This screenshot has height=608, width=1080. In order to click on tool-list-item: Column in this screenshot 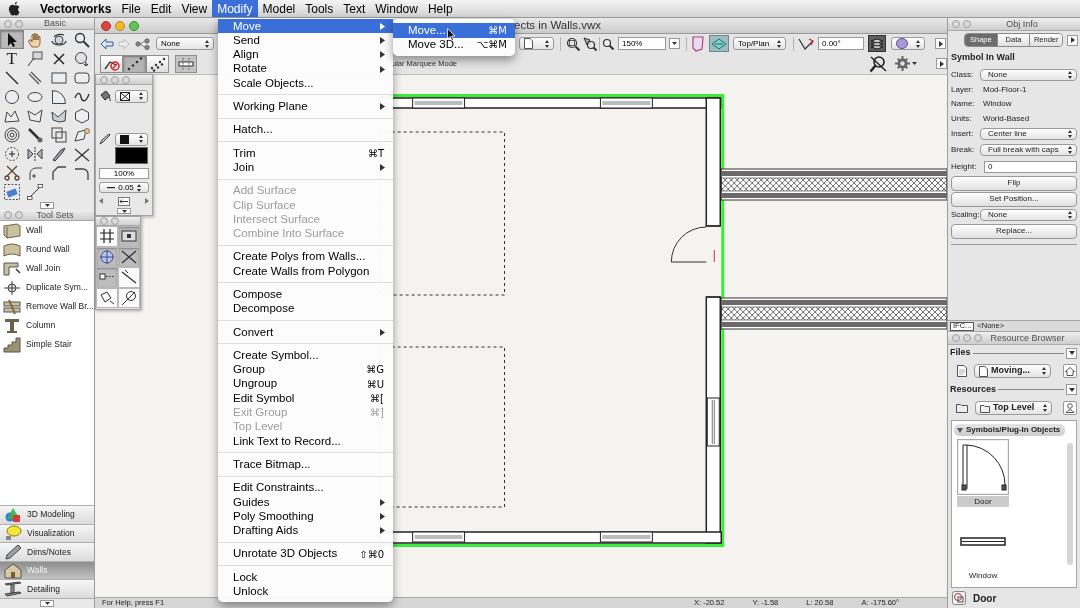, I will do `click(47, 325)`.